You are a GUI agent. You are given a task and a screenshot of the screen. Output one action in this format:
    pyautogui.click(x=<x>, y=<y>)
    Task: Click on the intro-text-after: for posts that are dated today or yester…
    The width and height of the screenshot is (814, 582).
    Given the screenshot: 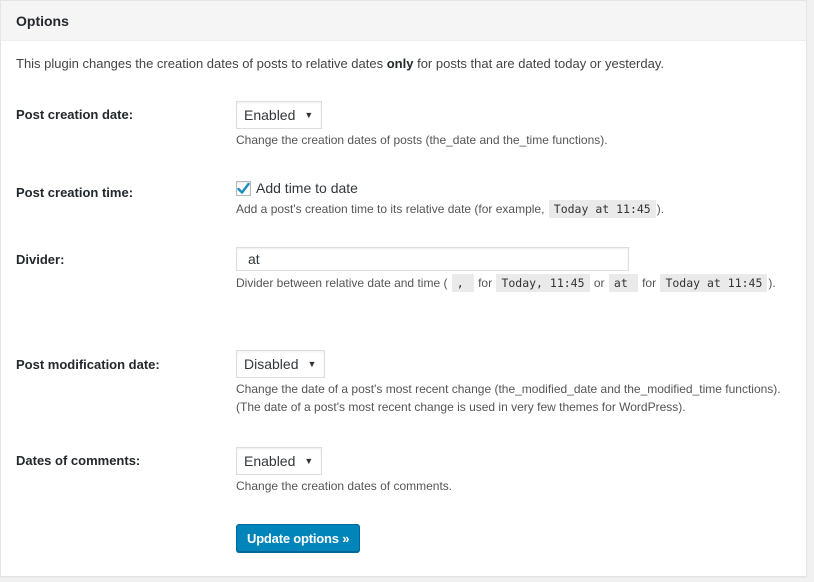 What is the action you would take?
    pyautogui.click(x=538, y=63)
    